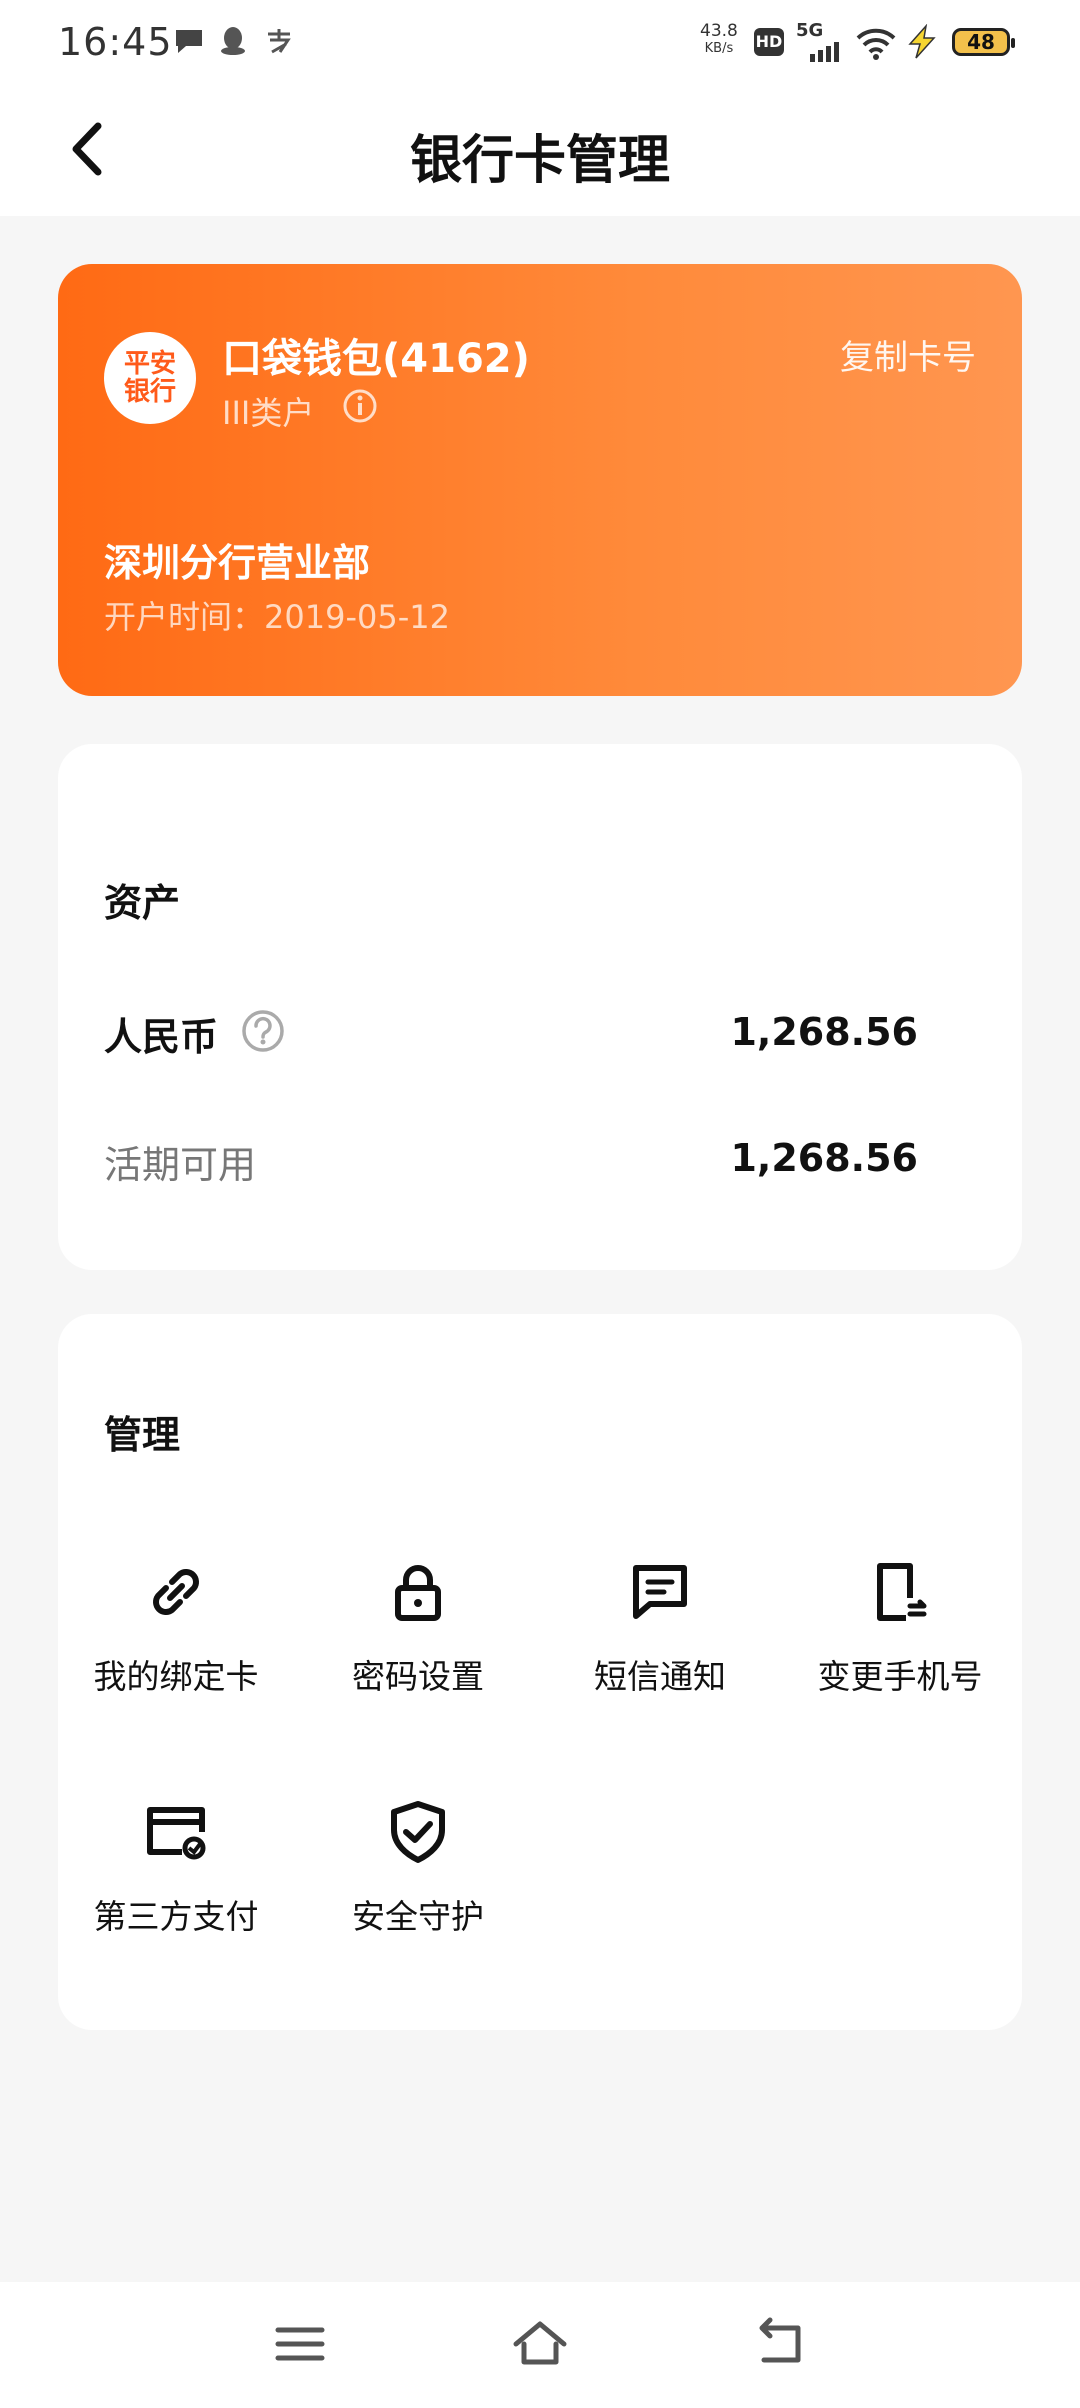  I want to click on tile-label: 我的绑定卡, so click(176, 1676).